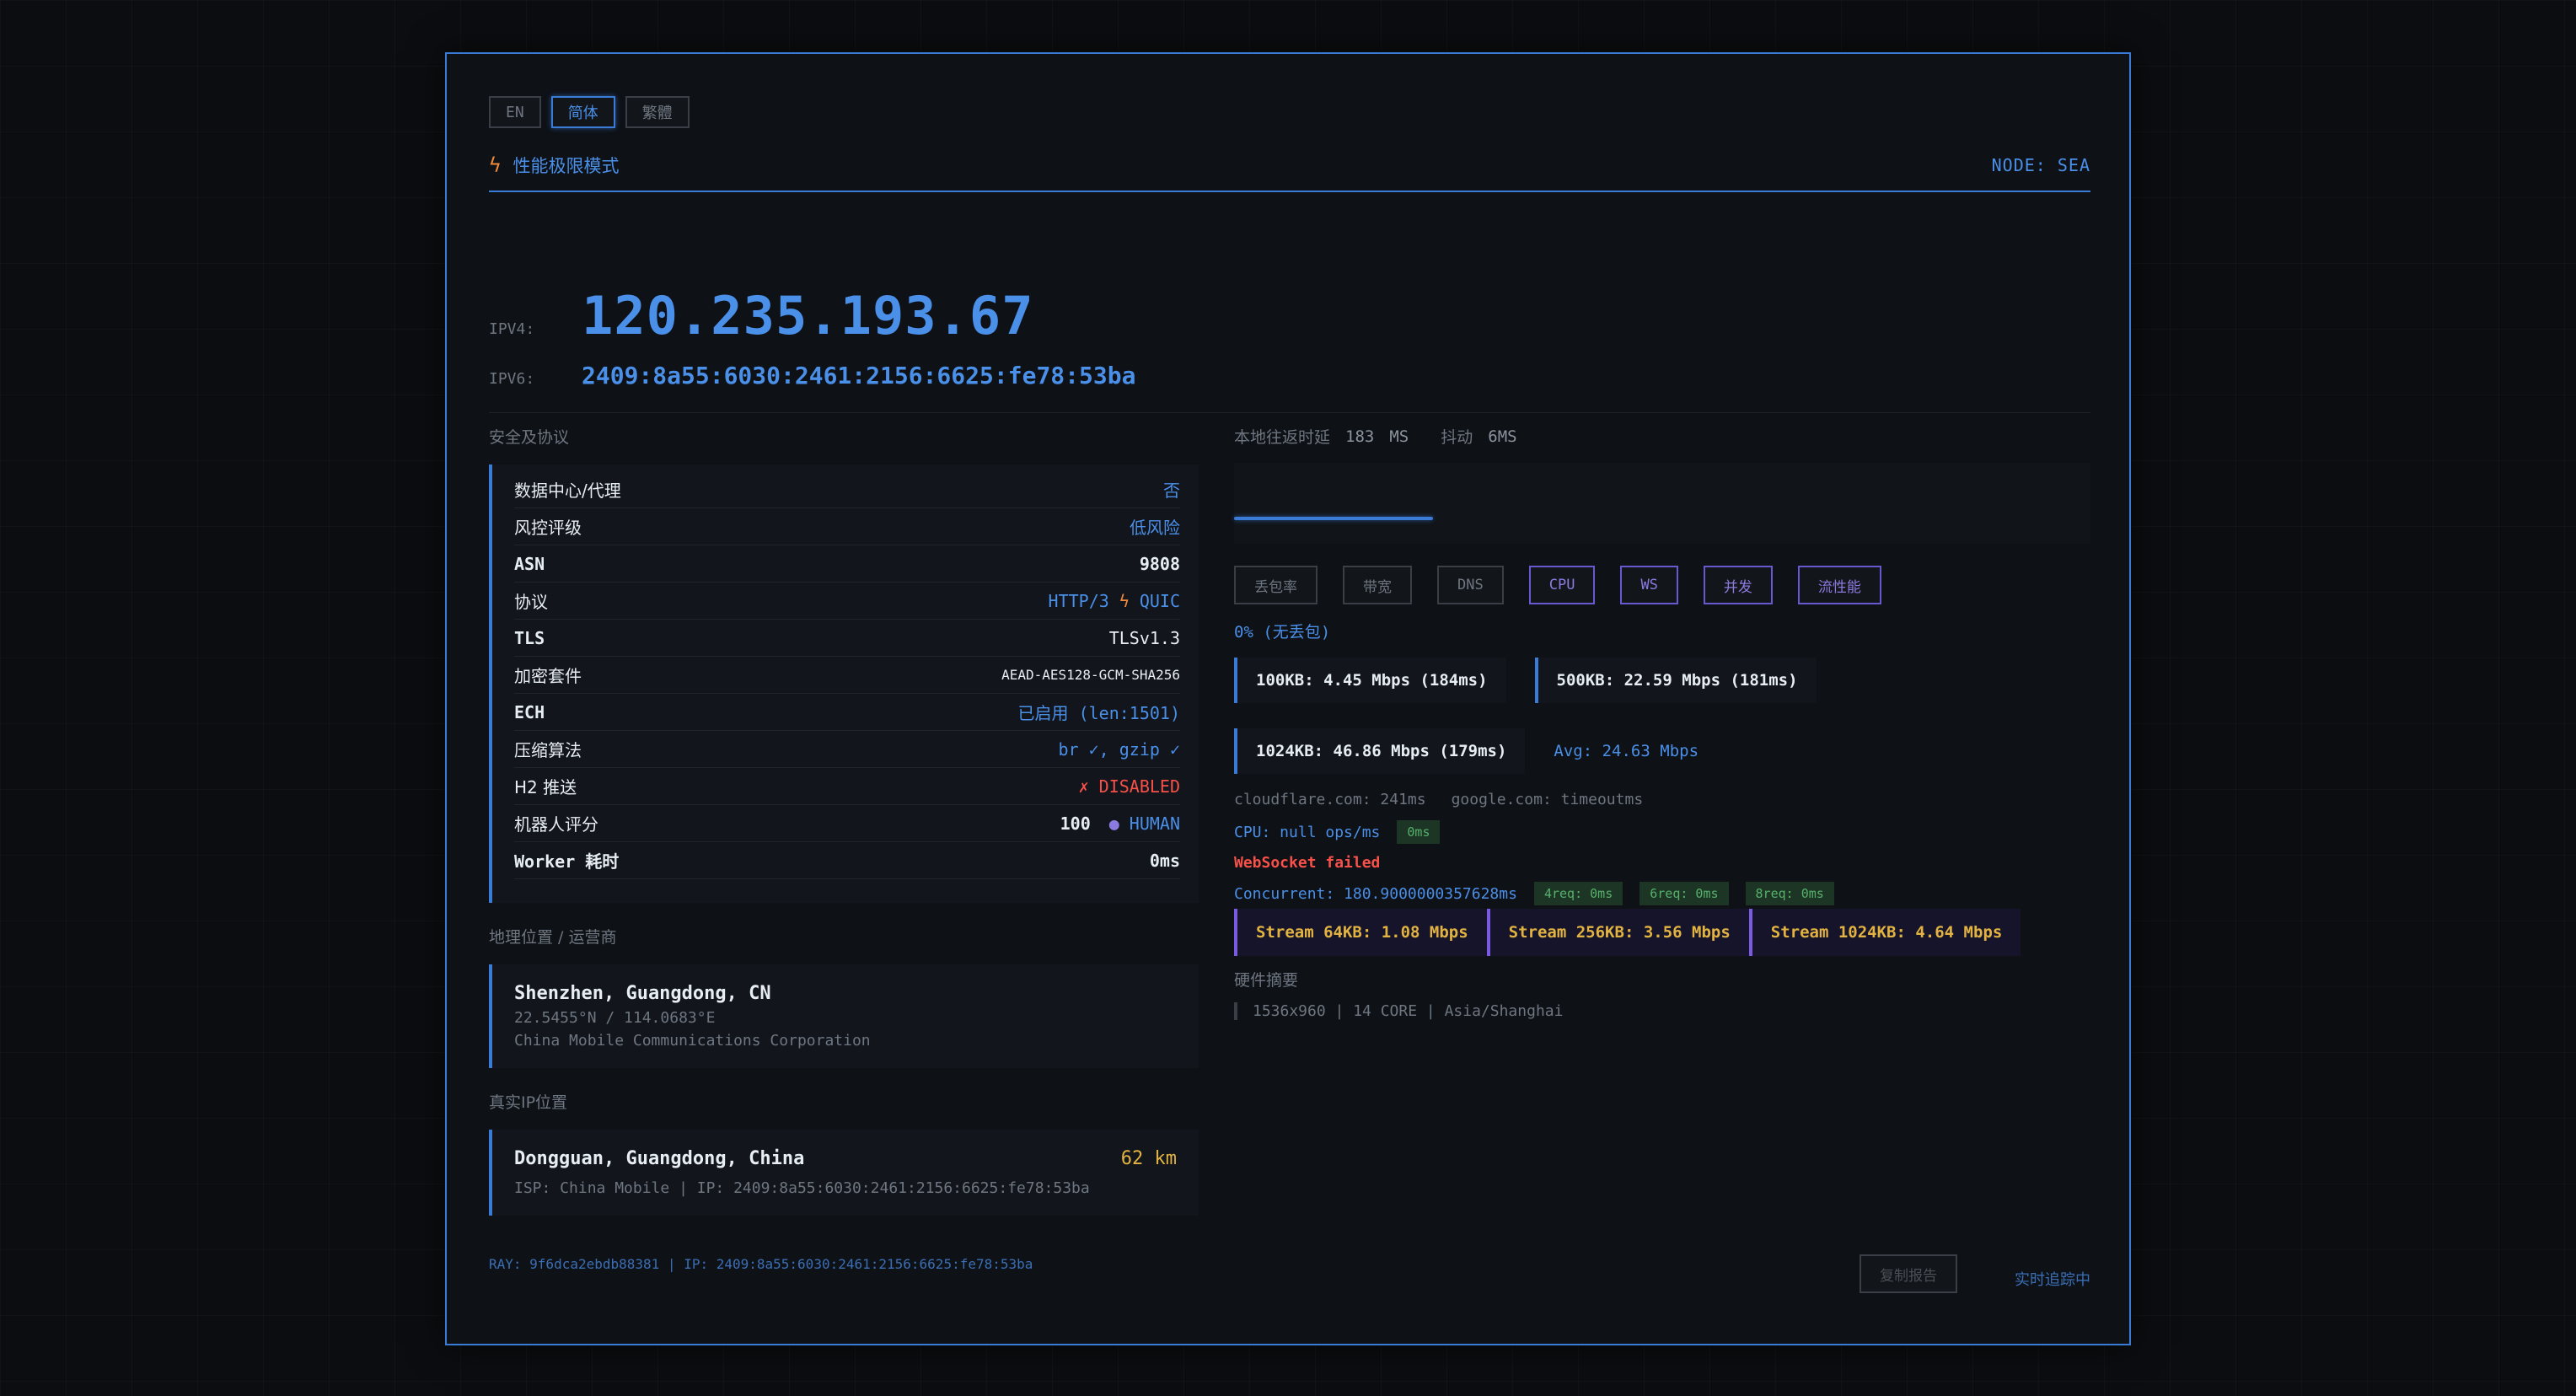  I want to click on real-city: Dongguan, Guangdong, China, so click(659, 1158).